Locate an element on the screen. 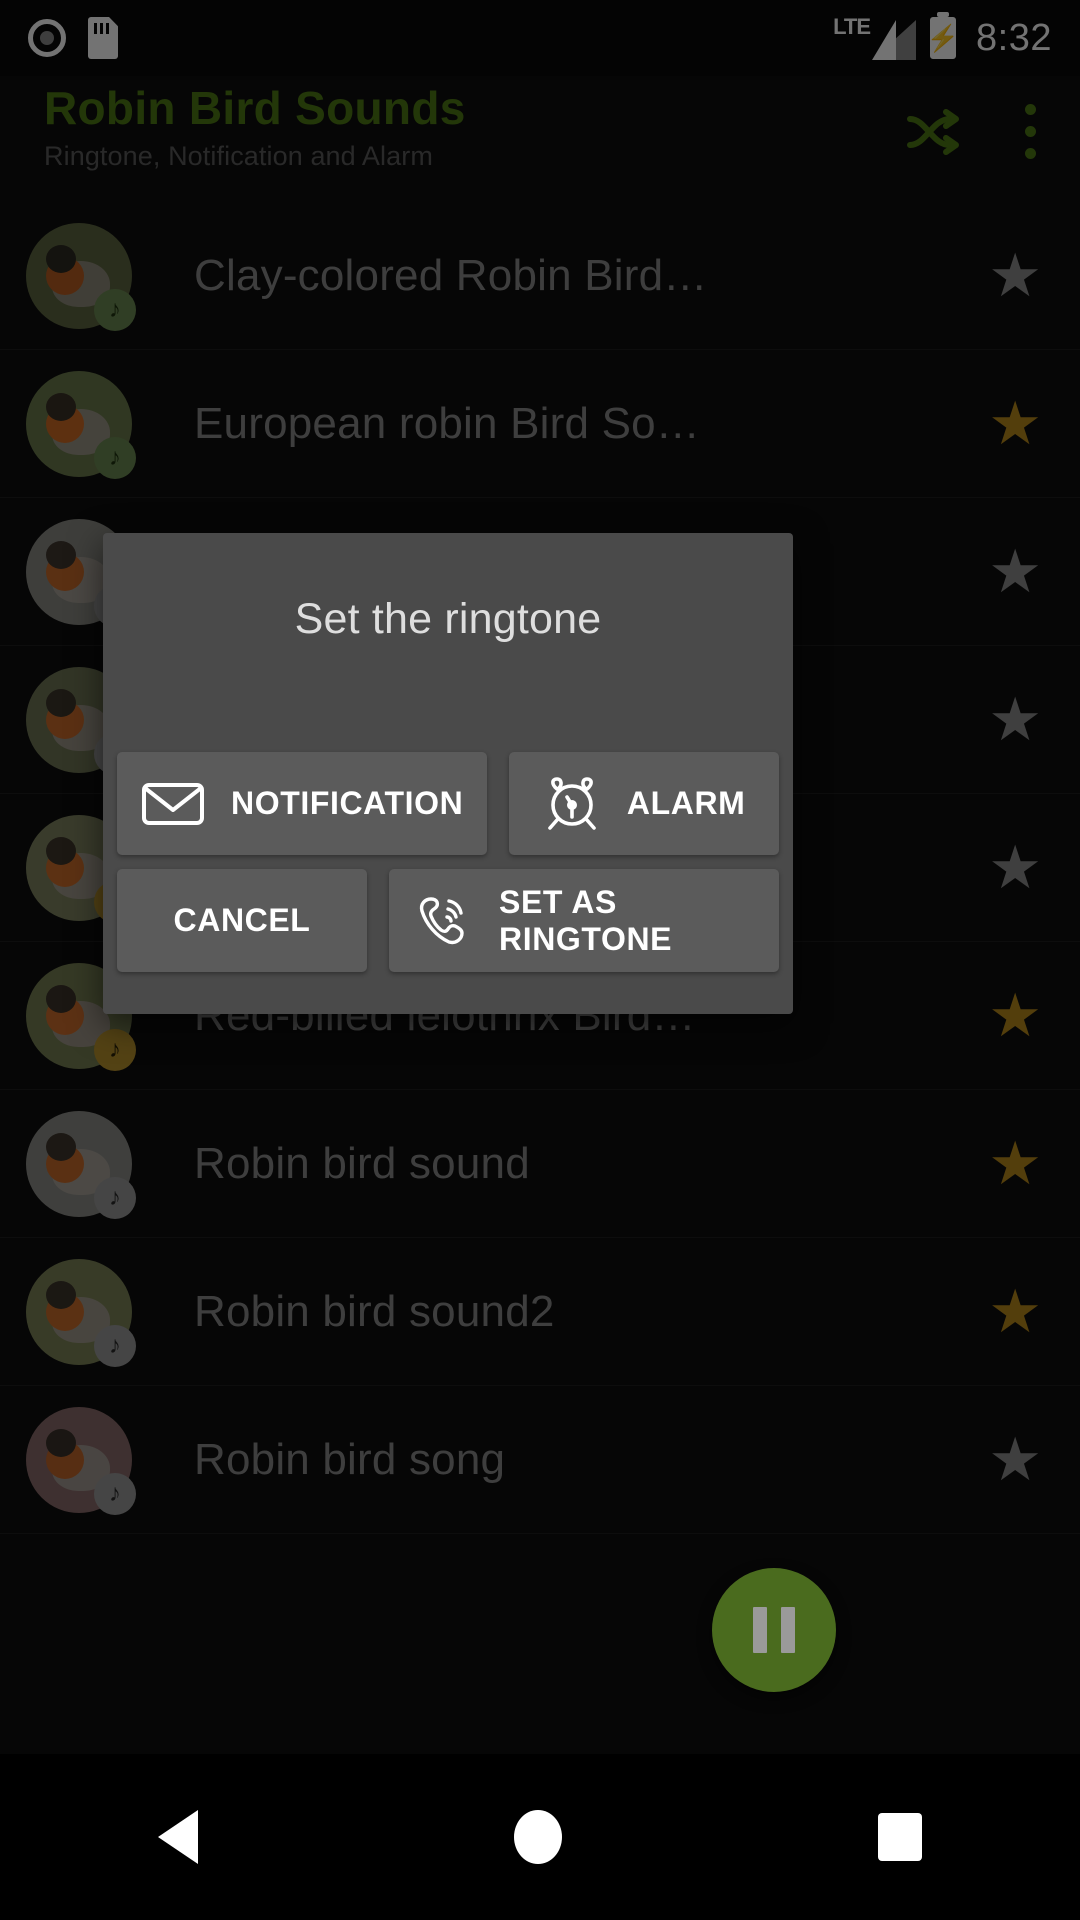 This screenshot has height=1920, width=1080. set-as-ringtone-button-label: SET AS RINGTONE is located at coordinates (586, 920).